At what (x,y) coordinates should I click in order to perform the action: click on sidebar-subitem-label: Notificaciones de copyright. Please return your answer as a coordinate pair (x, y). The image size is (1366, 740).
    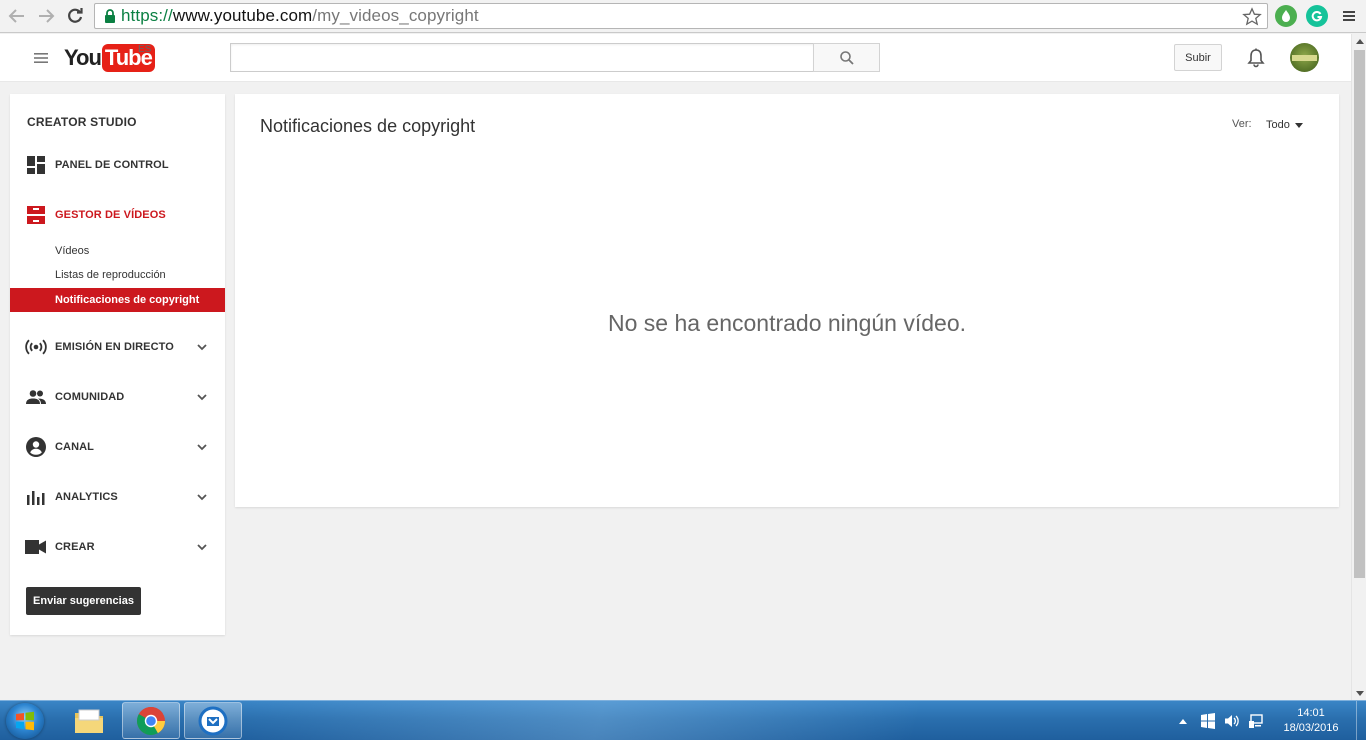
    Looking at the image, I should click on (127, 300).